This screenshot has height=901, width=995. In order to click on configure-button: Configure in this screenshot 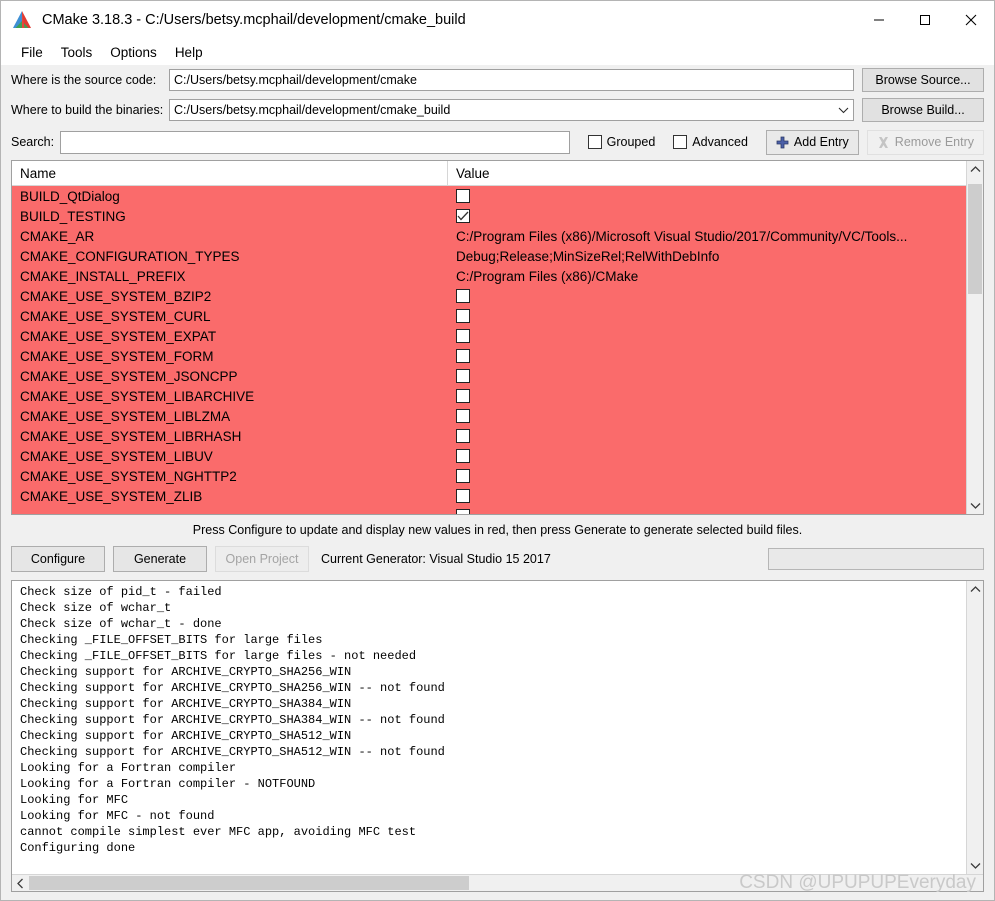, I will do `click(58, 559)`.